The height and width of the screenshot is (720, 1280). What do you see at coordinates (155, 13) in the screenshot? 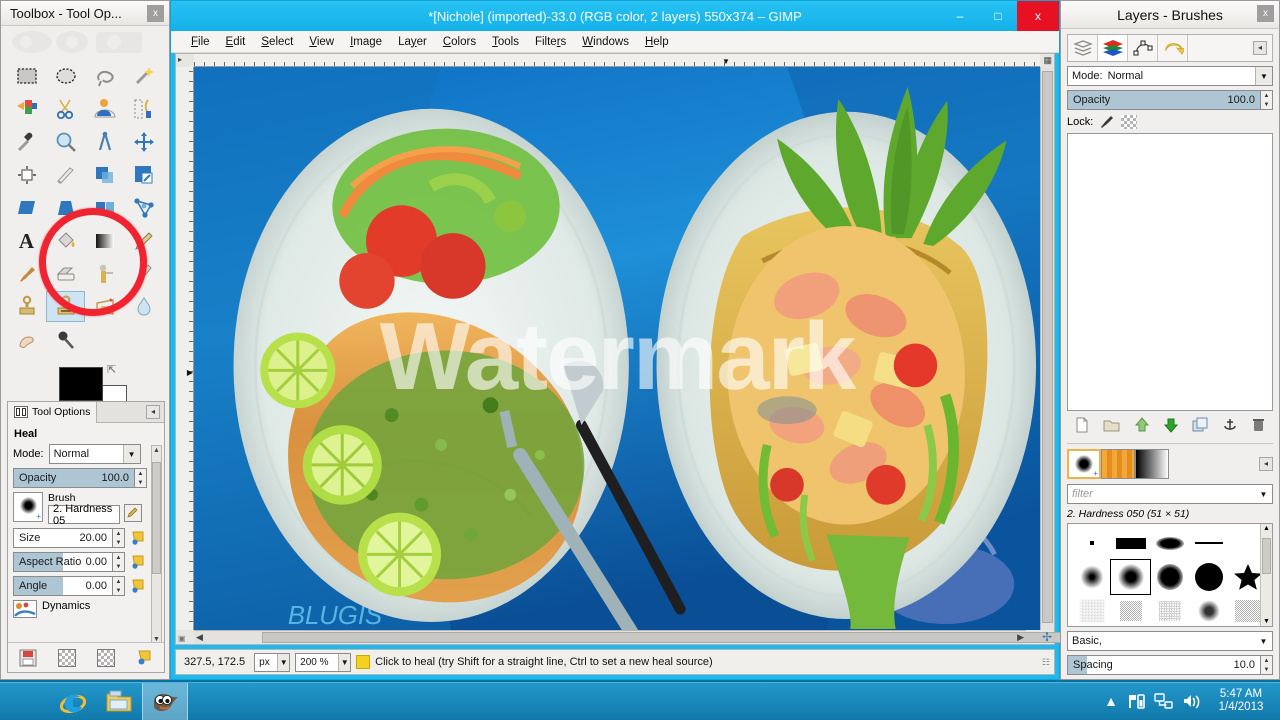
I see `toolbox-close-button: x` at bounding box center [155, 13].